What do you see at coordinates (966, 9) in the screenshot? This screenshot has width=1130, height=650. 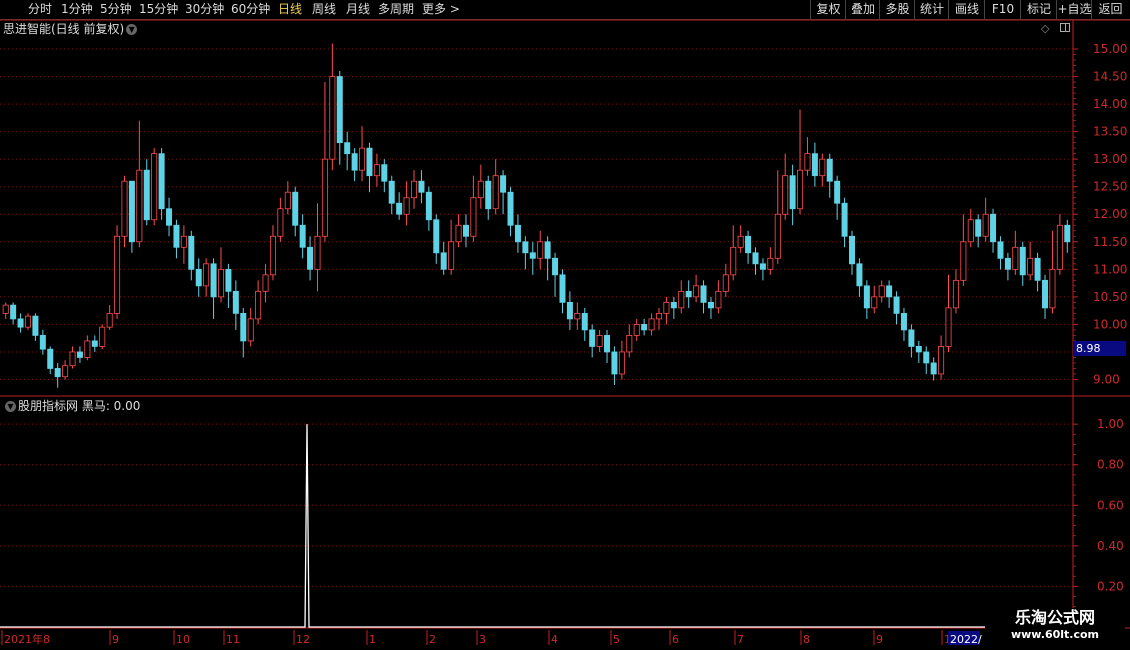 I see `toolbar-button-4: 画线` at bounding box center [966, 9].